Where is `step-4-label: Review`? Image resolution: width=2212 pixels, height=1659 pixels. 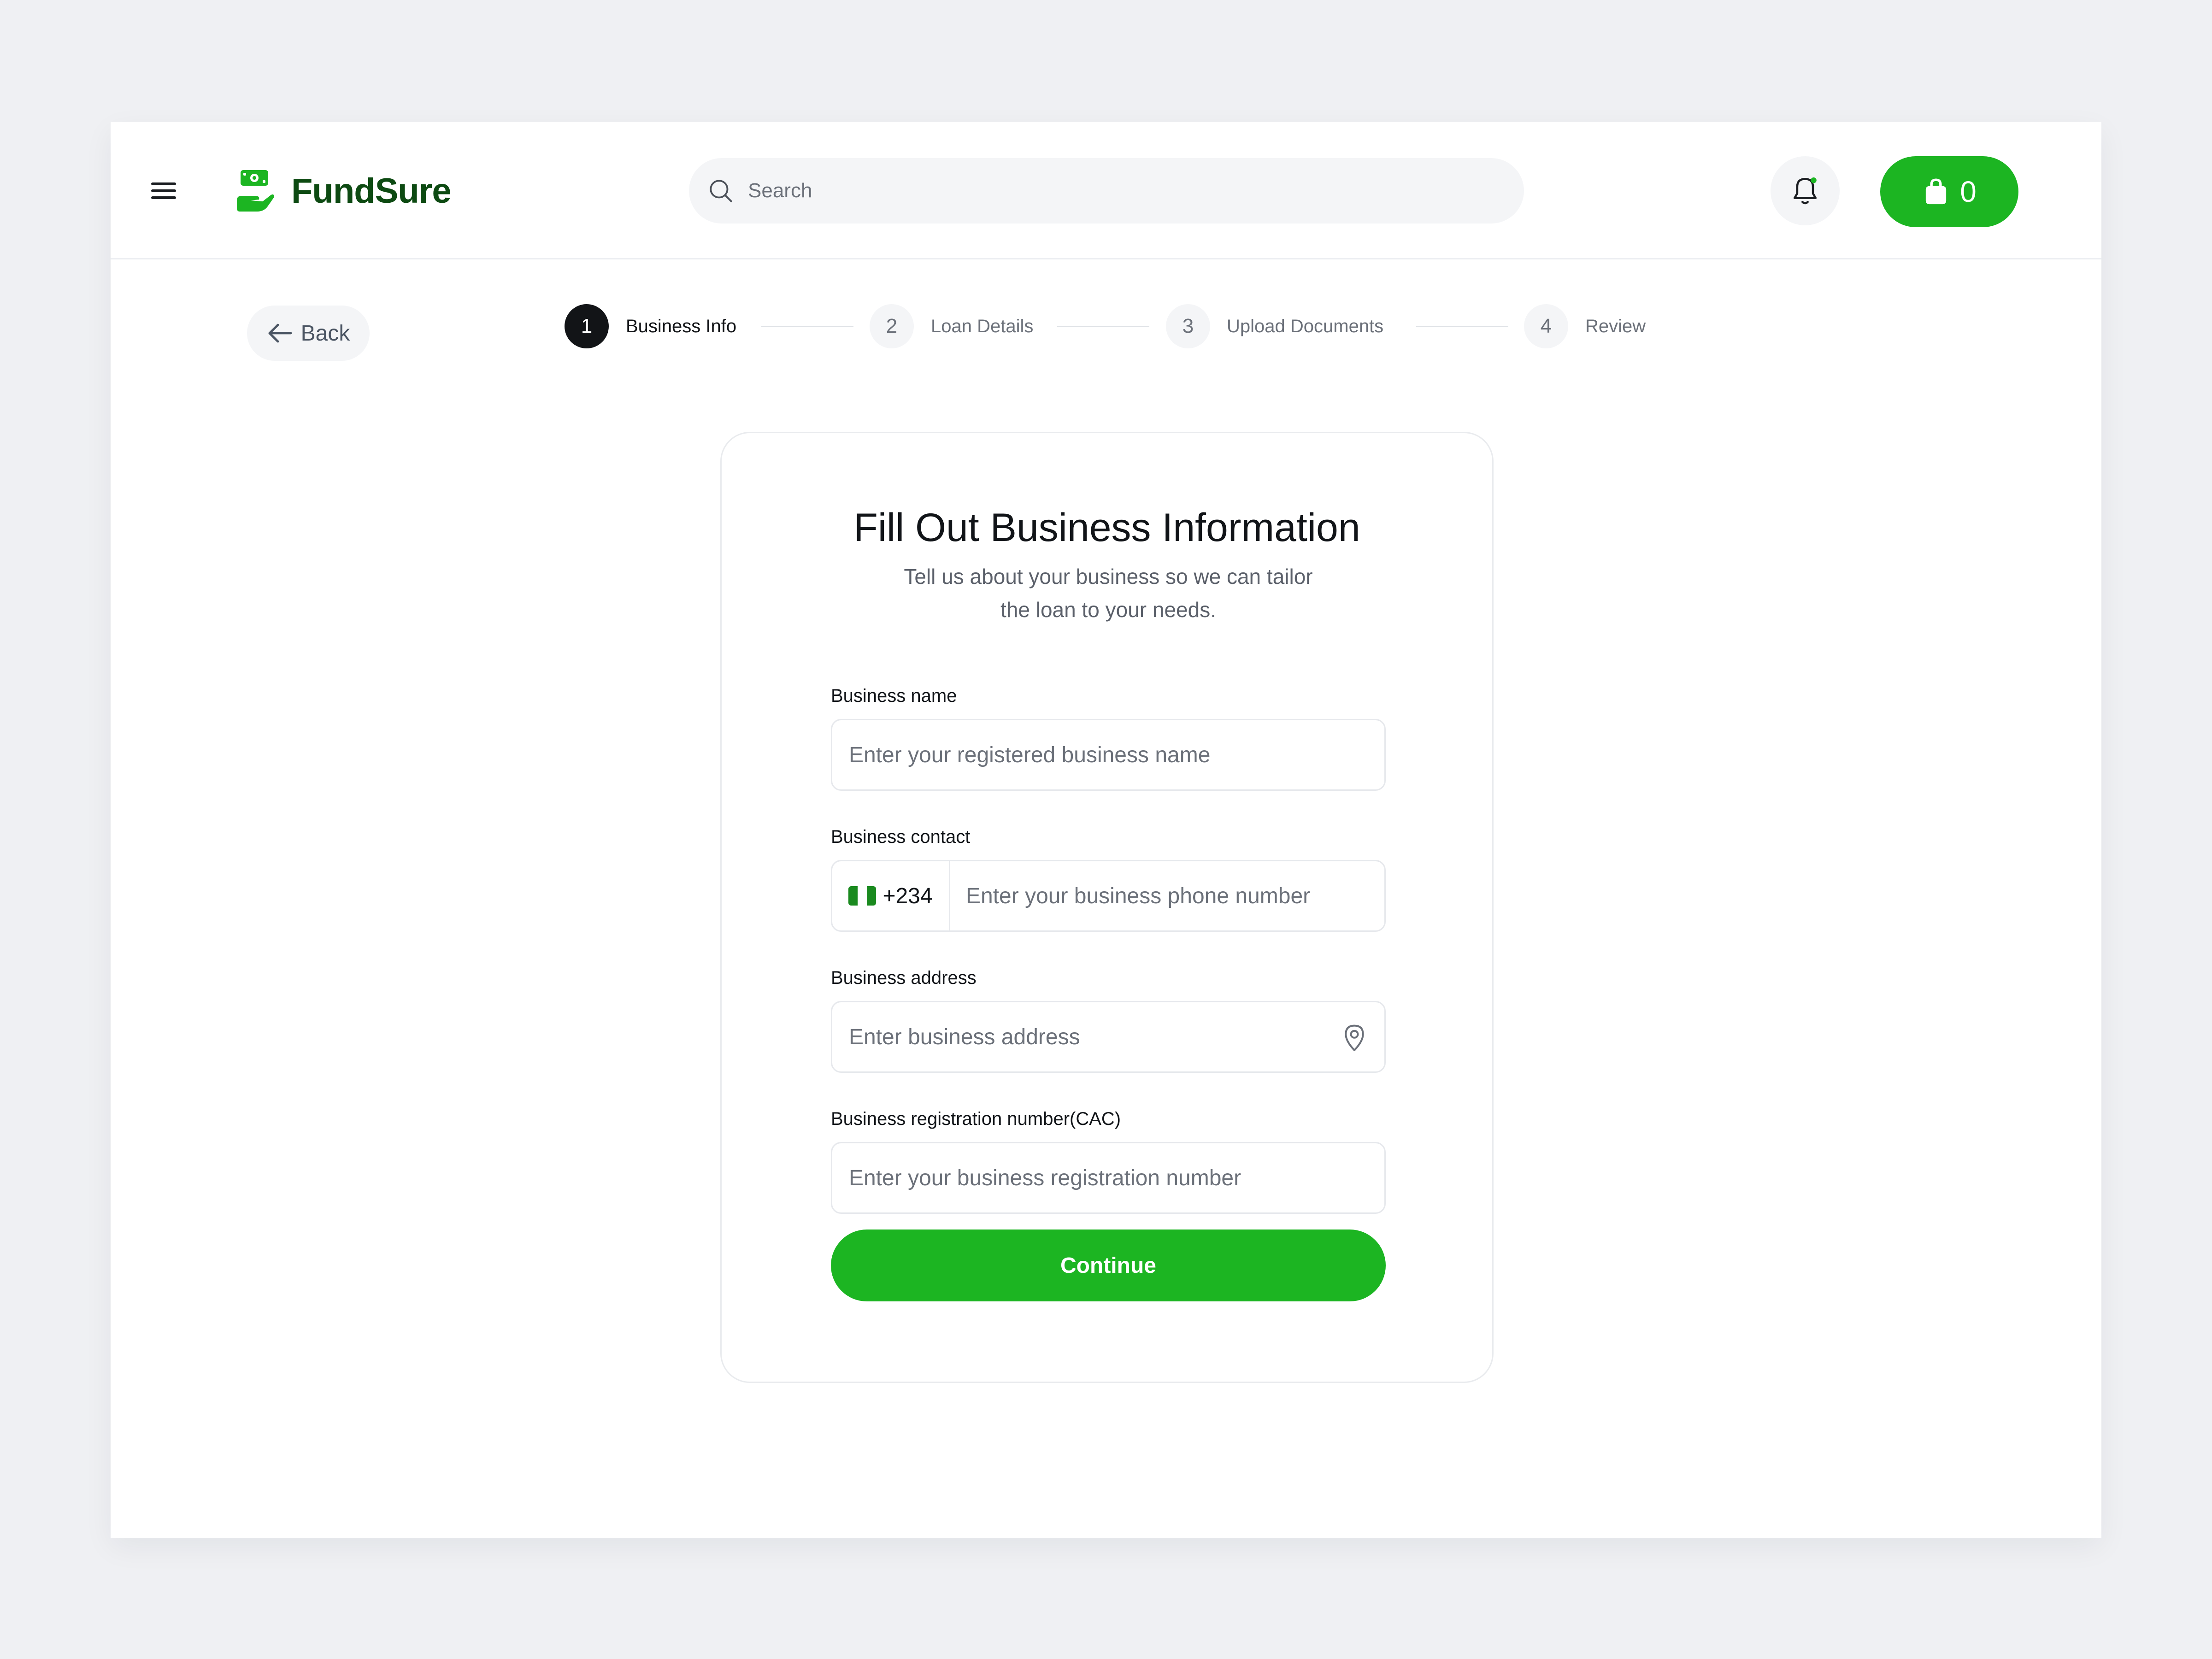 step-4-label: Review is located at coordinates (1615, 326).